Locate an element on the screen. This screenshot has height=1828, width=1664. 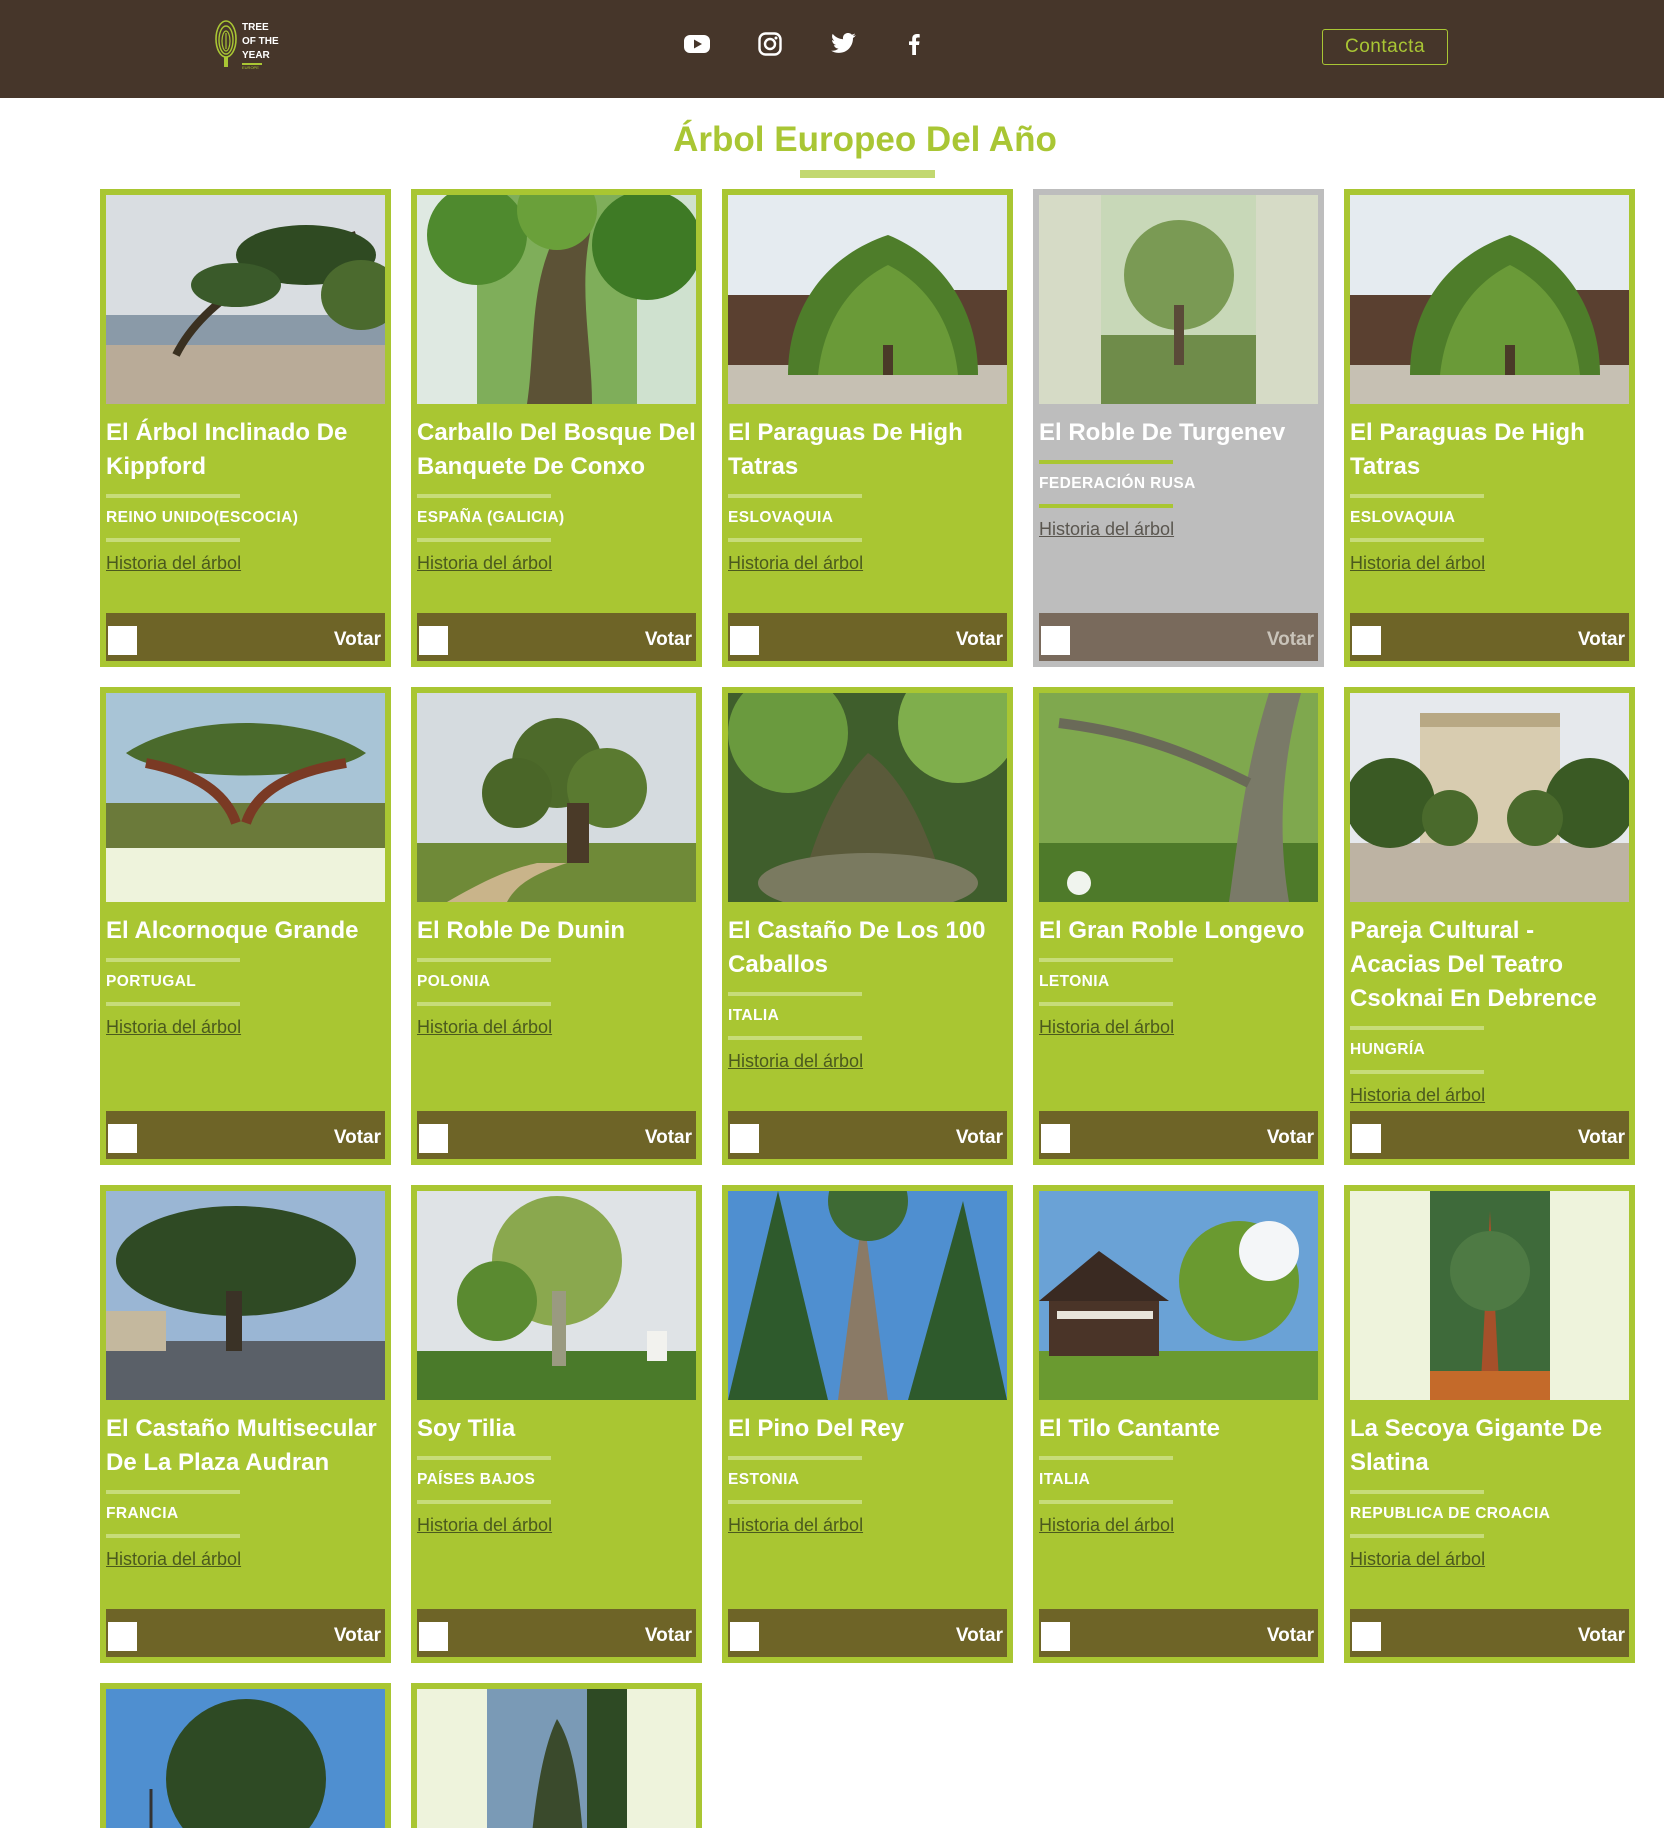
youtube-icon is located at coordinates (697, 44).